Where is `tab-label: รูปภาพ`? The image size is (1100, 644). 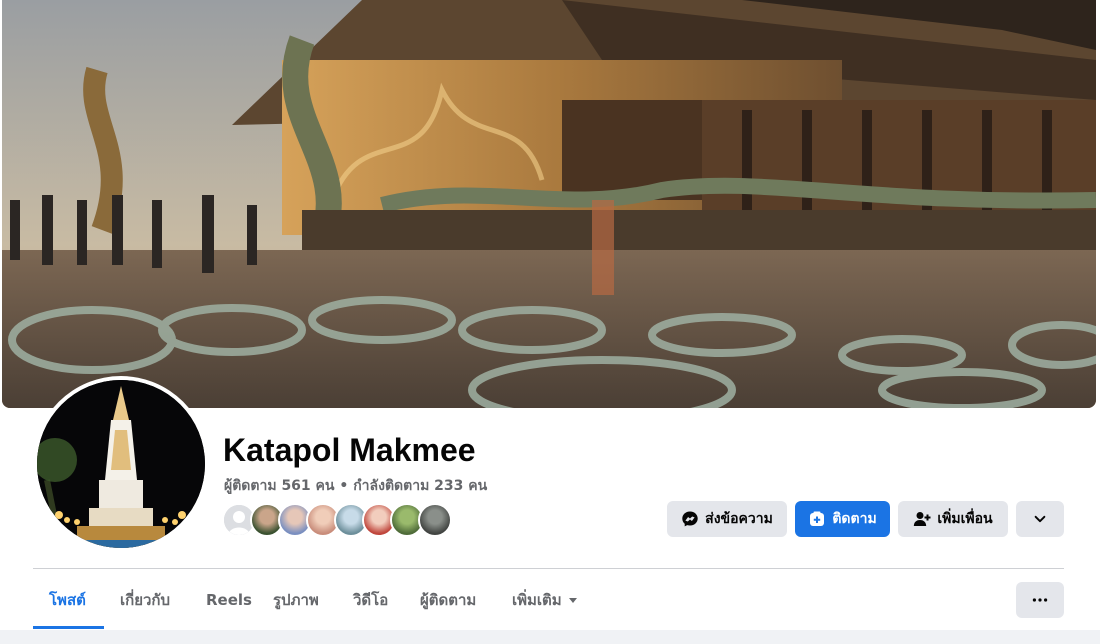 tab-label: รูปภาพ is located at coordinates (296, 599).